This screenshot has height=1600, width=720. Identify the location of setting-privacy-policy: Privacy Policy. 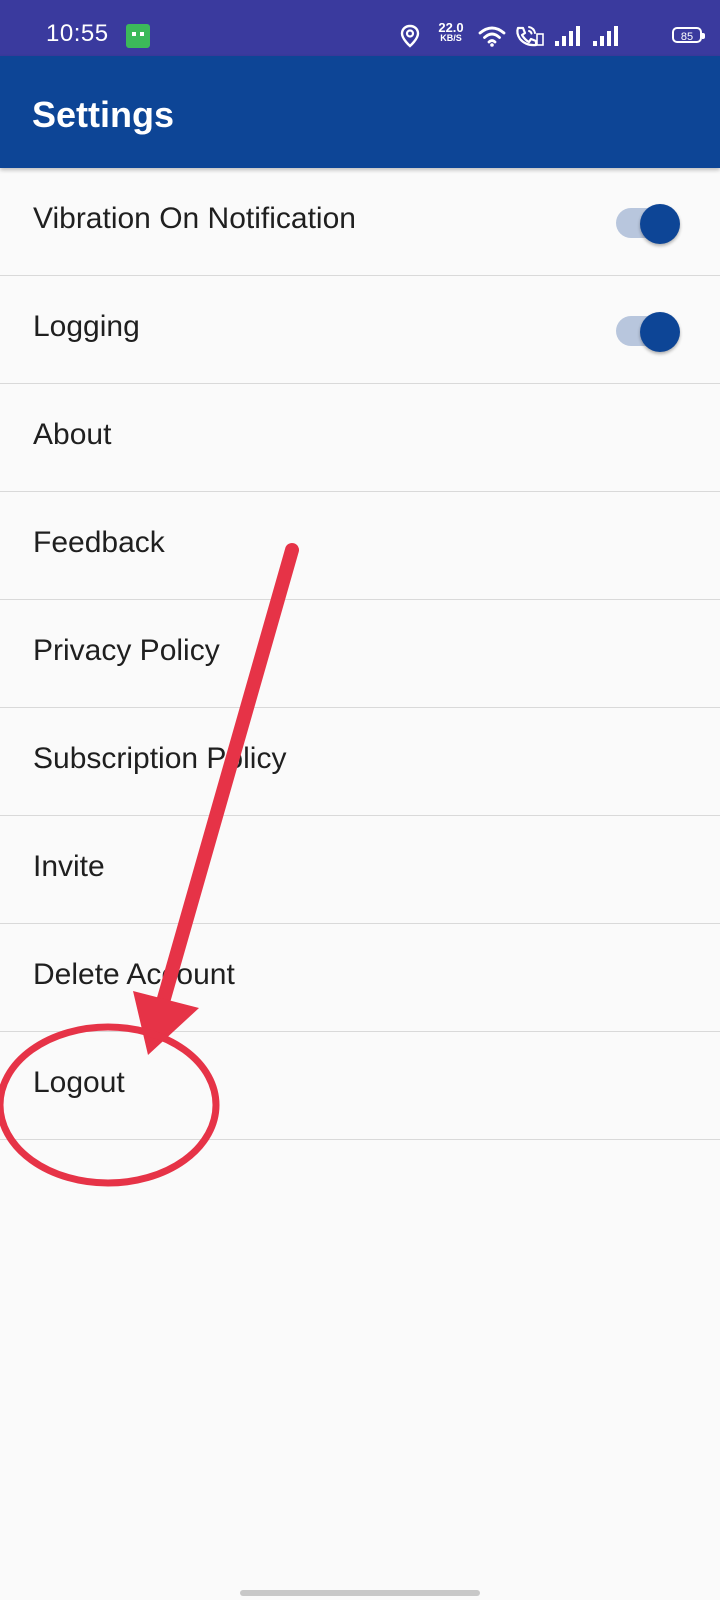
(360, 654).